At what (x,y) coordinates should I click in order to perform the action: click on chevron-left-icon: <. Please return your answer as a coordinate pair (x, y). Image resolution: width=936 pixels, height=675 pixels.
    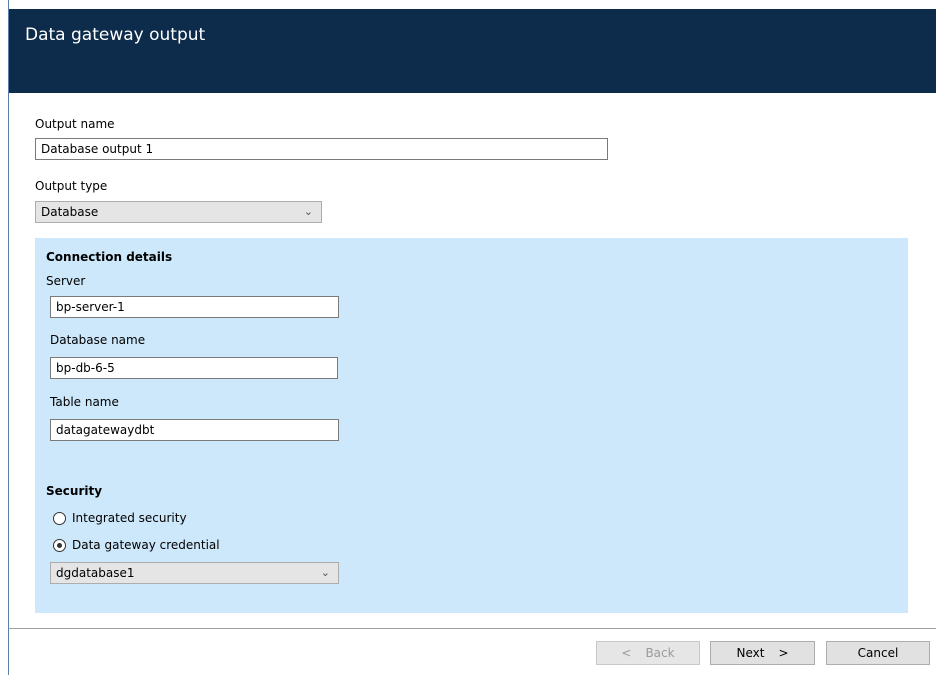
    Looking at the image, I should click on (626, 653).